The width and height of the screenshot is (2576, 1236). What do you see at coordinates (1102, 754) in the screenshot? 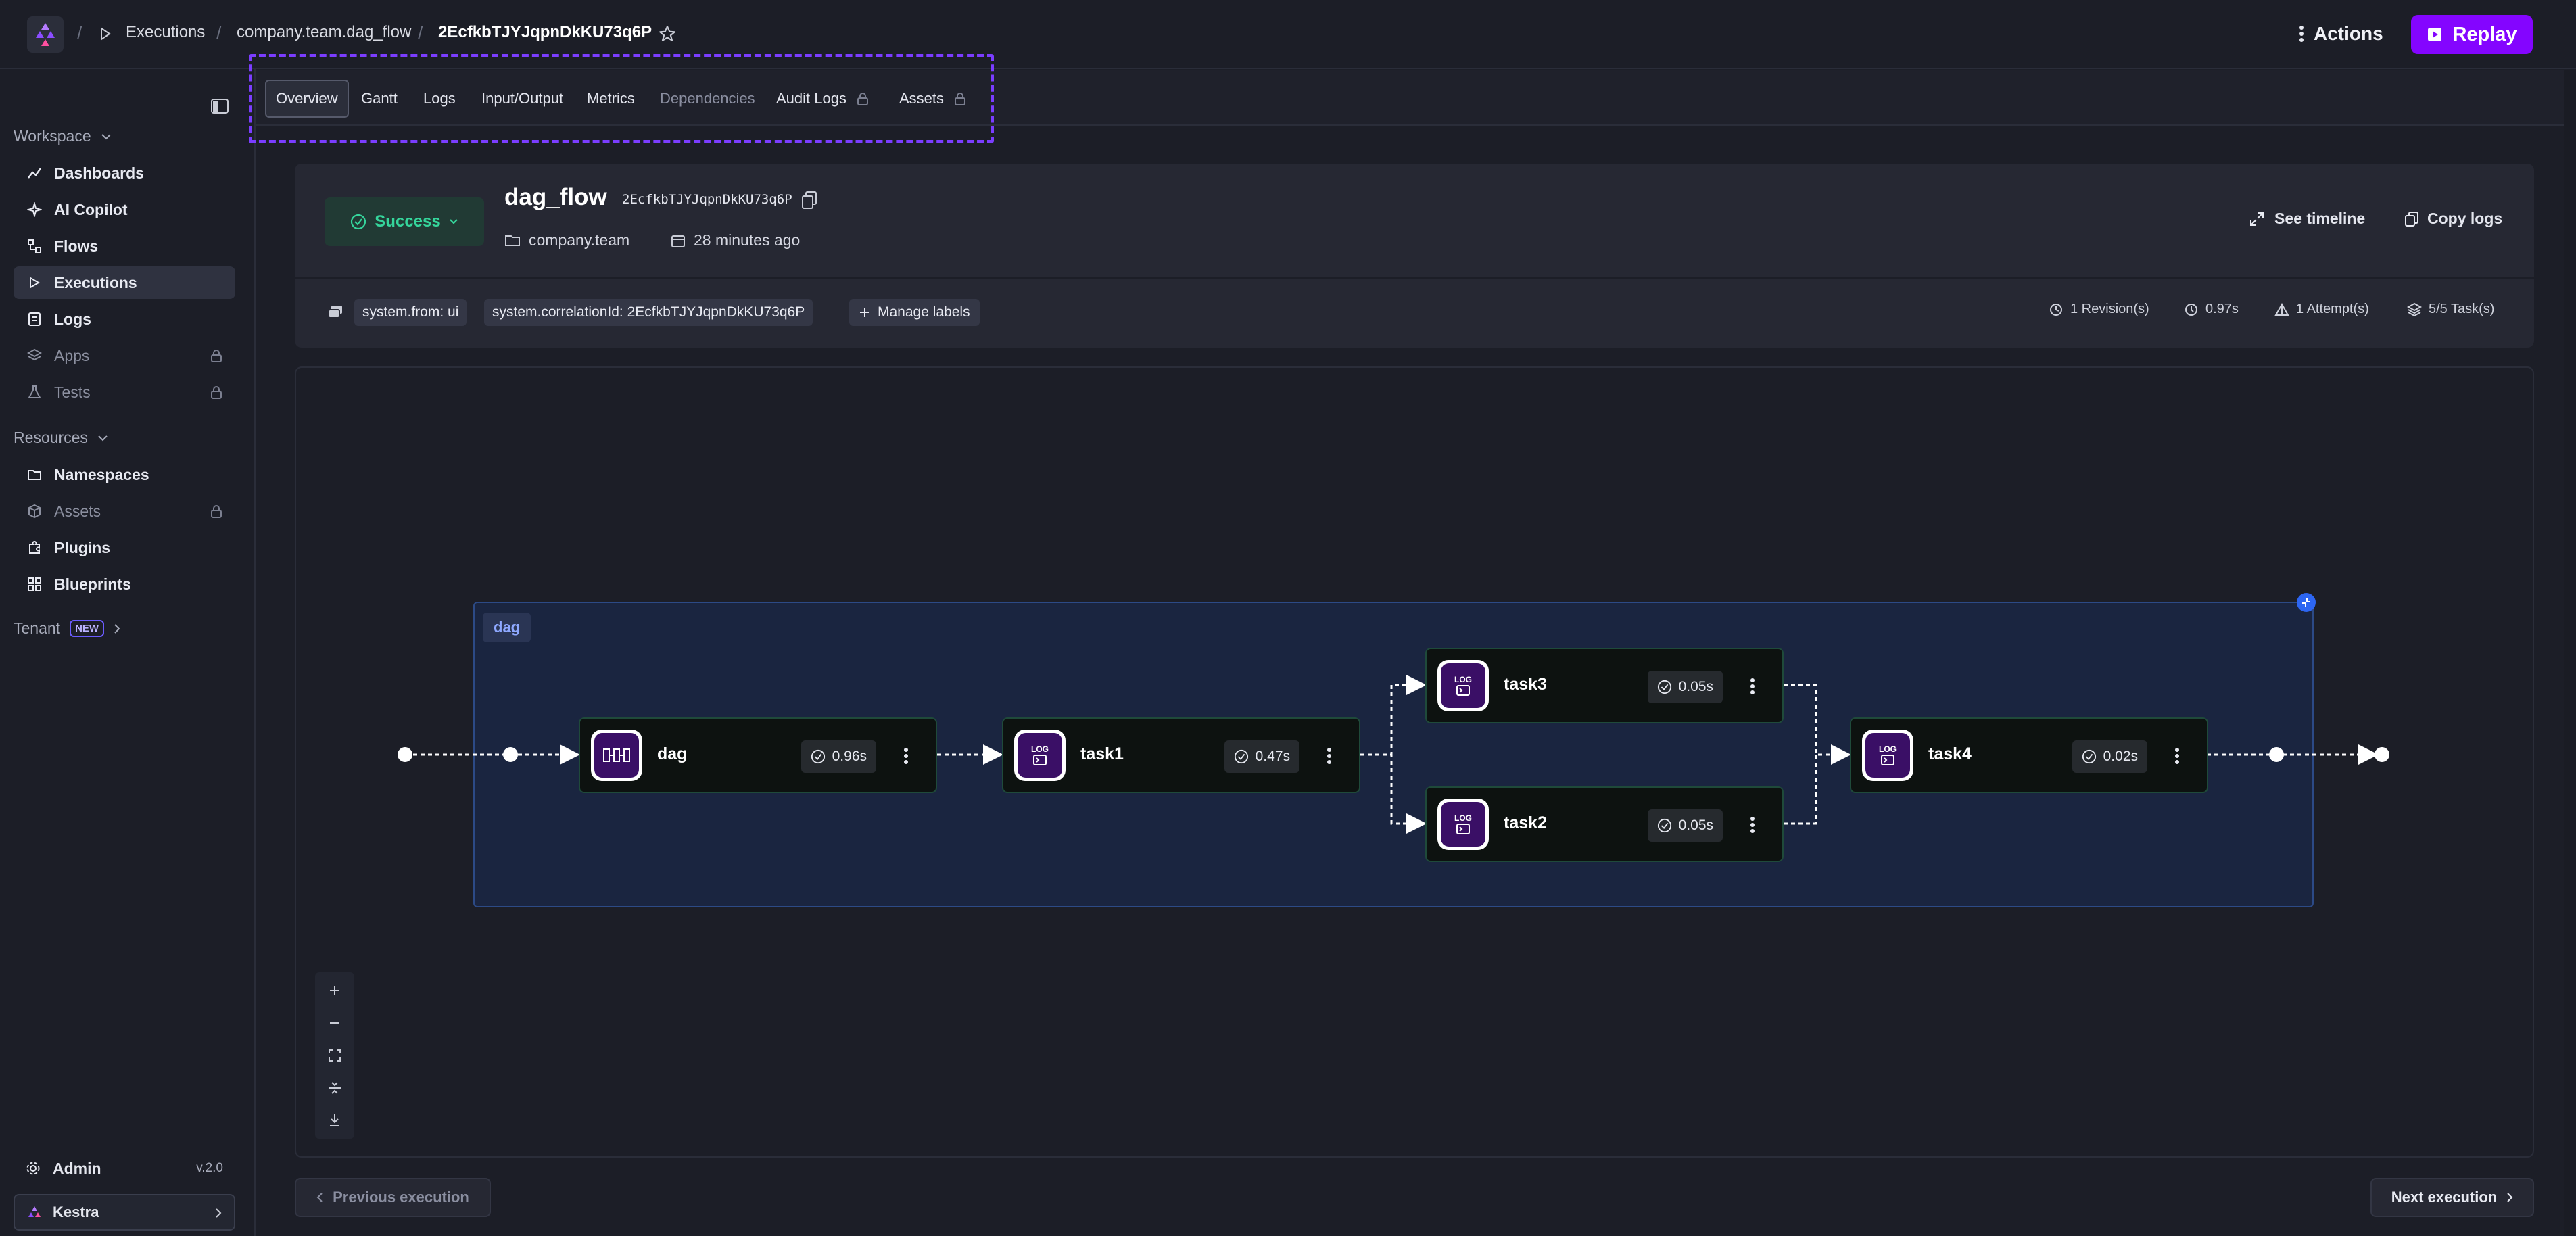
I see `task-name: task1` at bounding box center [1102, 754].